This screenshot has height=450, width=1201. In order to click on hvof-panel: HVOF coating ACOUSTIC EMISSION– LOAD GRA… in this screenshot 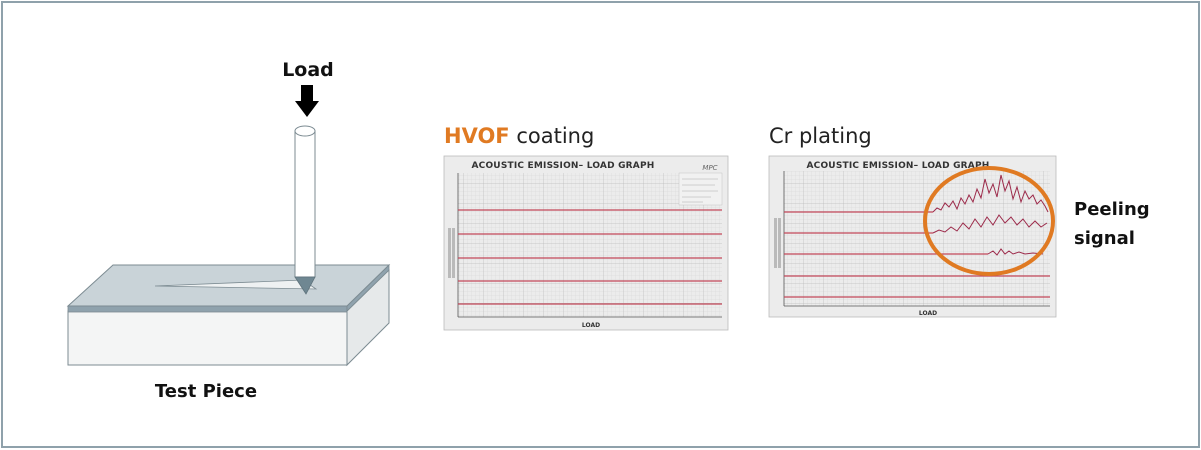, I will do `click(586, 227)`.